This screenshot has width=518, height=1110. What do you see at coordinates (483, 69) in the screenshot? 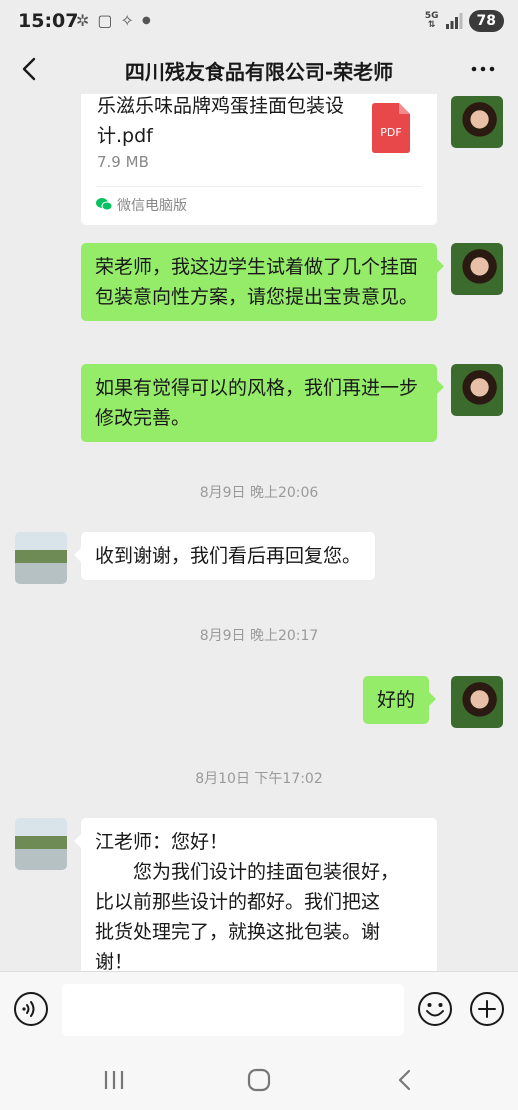
I see `more-options-icon` at bounding box center [483, 69].